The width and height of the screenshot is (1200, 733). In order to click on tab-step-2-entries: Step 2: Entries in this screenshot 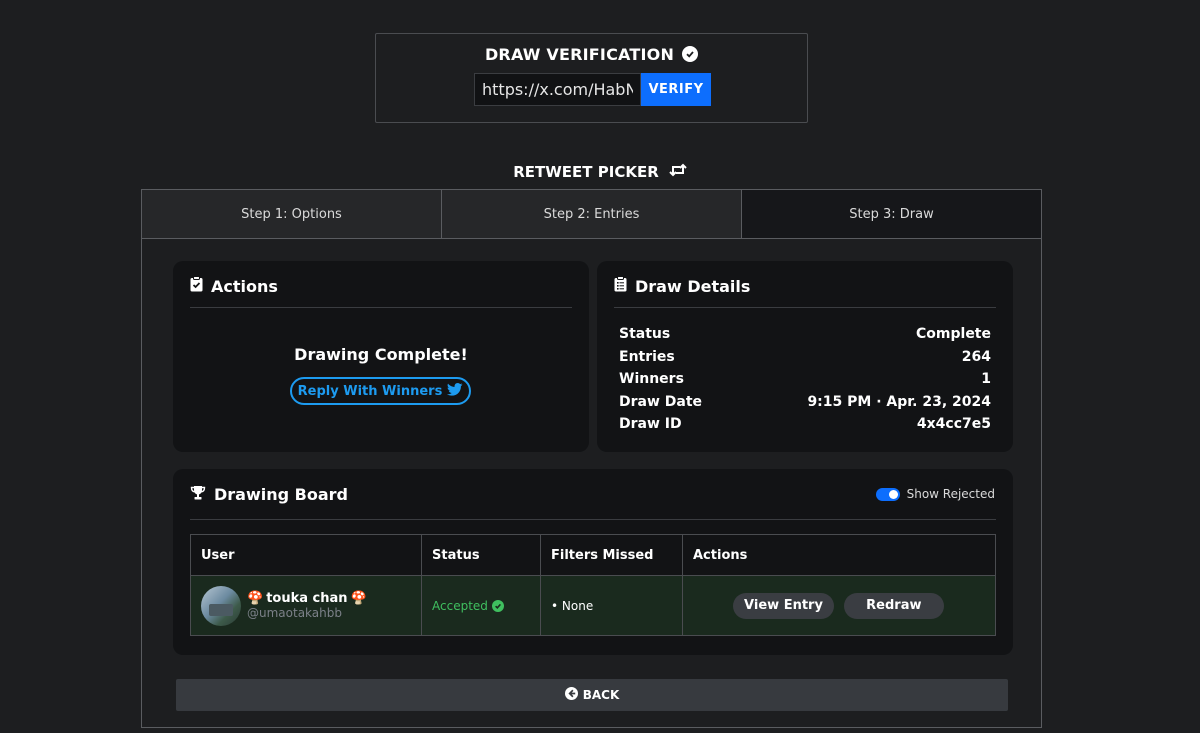, I will do `click(592, 214)`.